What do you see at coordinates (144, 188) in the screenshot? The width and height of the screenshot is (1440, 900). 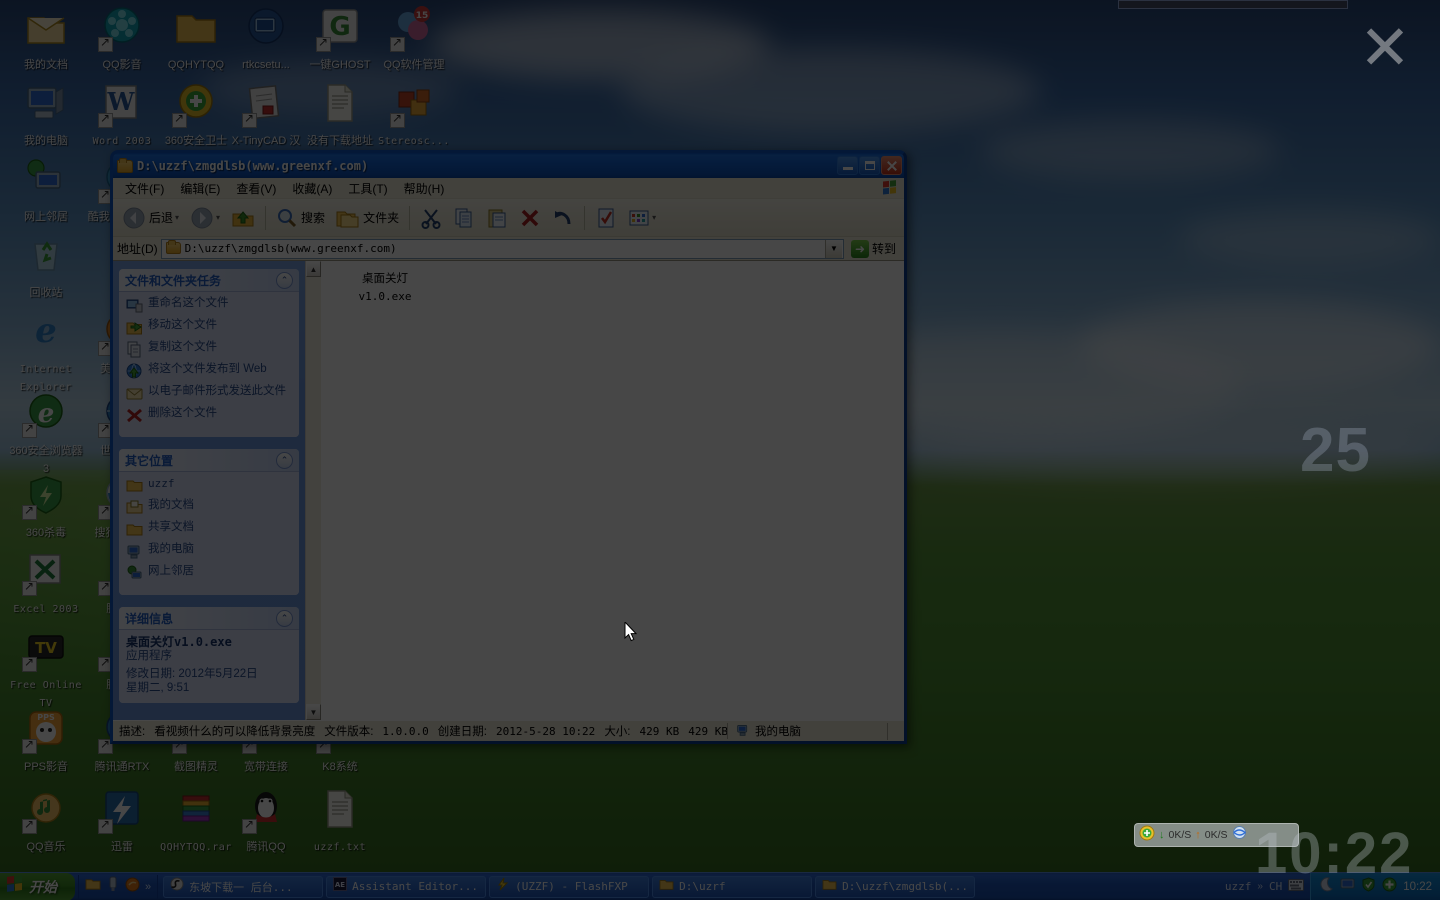 I see `menu-file: 文件(F)` at bounding box center [144, 188].